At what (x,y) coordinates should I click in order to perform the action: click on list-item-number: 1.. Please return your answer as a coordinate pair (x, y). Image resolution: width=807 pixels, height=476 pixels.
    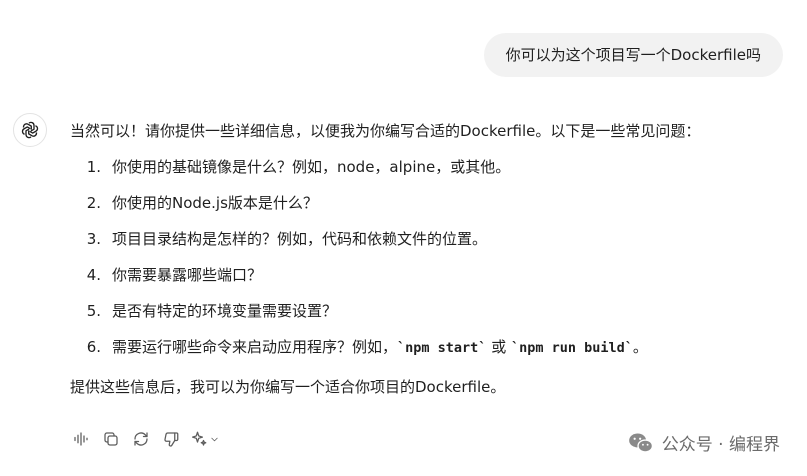
    Looking at the image, I should click on (93, 167).